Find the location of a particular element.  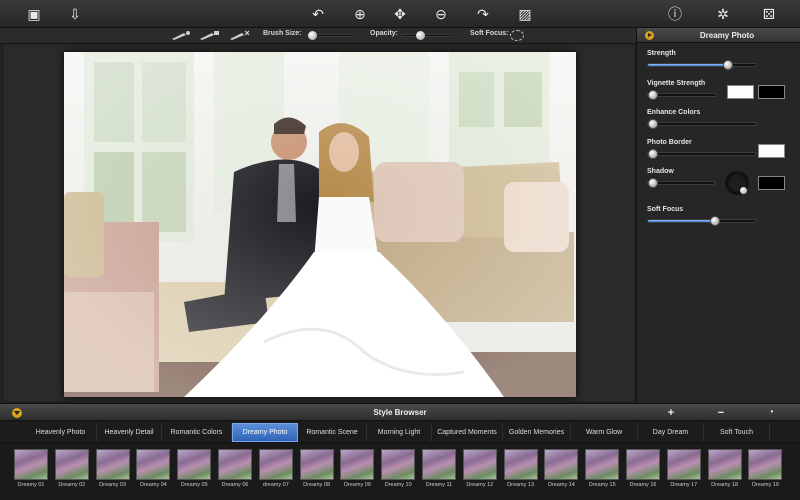

style-thumbnail: Dreamy 19 is located at coordinates (765, 470).